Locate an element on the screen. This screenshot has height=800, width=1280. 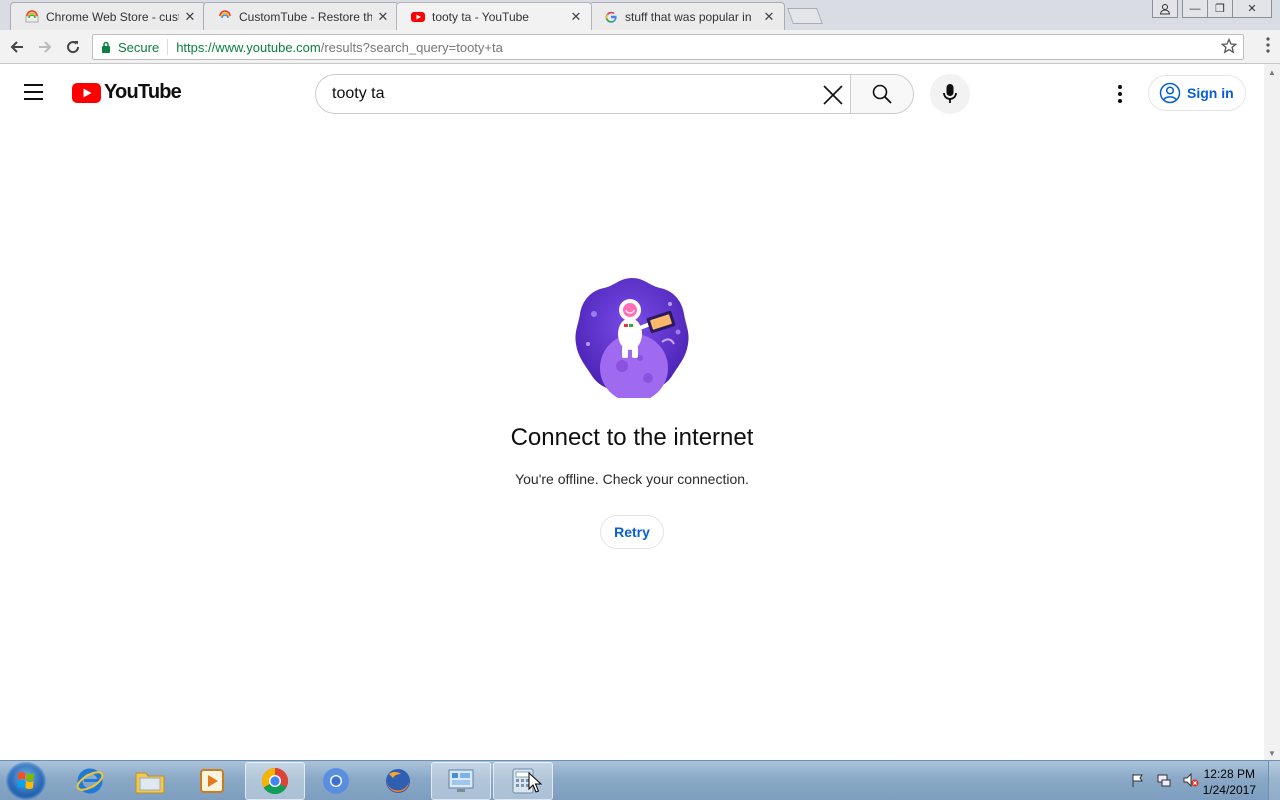
offline-subtitle: You're offline. Check your connection. is located at coordinates (632, 479).